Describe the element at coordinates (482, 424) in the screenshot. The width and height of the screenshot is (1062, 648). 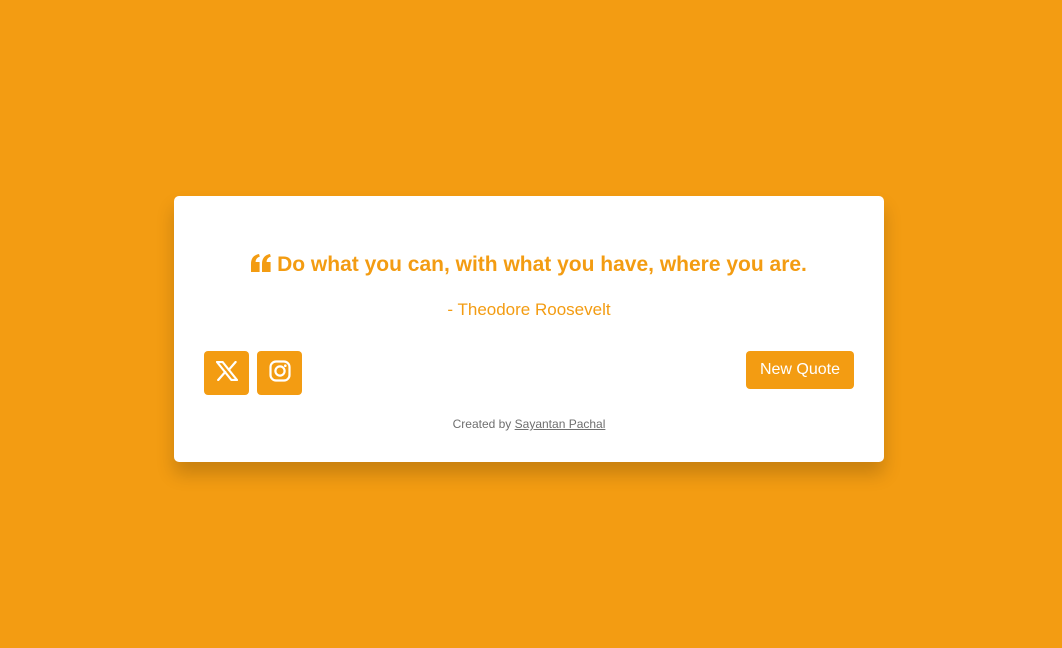
I see `credits-prefix: Created by` at that location.